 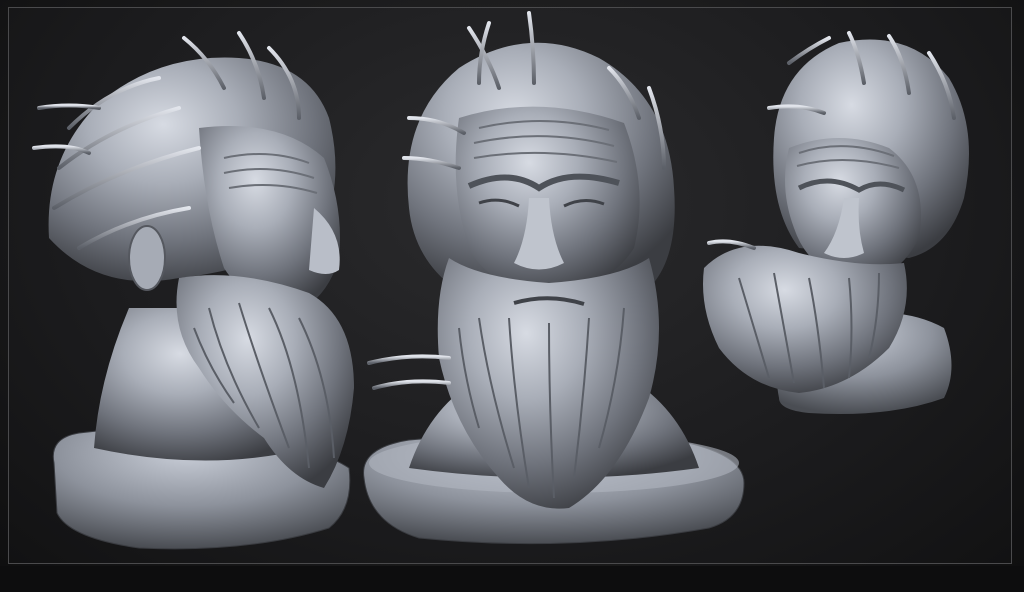 What do you see at coordinates (147, 258) in the screenshot?
I see `ear-left` at bounding box center [147, 258].